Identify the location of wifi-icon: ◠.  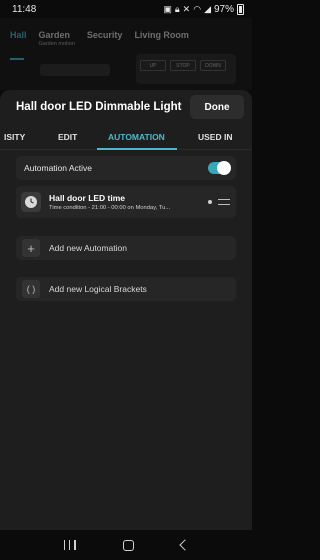
(197, 8).